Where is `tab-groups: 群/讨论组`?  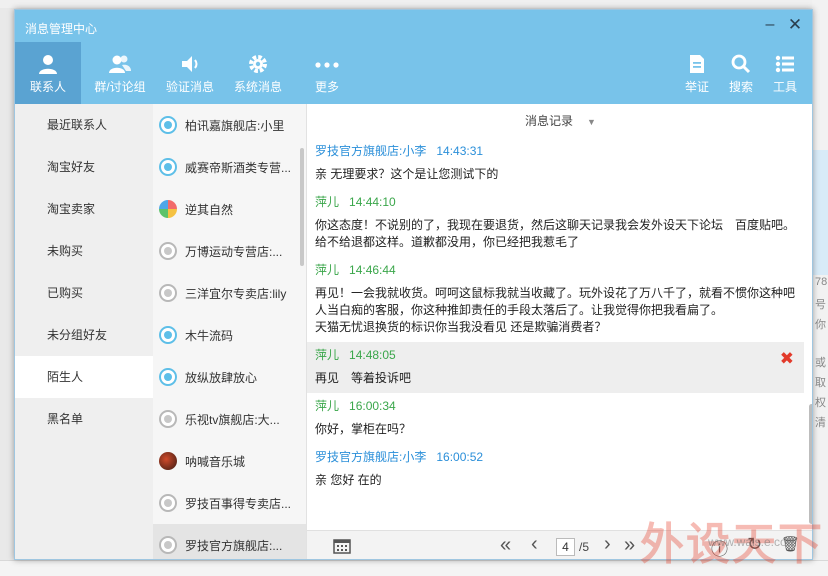 tab-groups: 群/讨论组 is located at coordinates (120, 73).